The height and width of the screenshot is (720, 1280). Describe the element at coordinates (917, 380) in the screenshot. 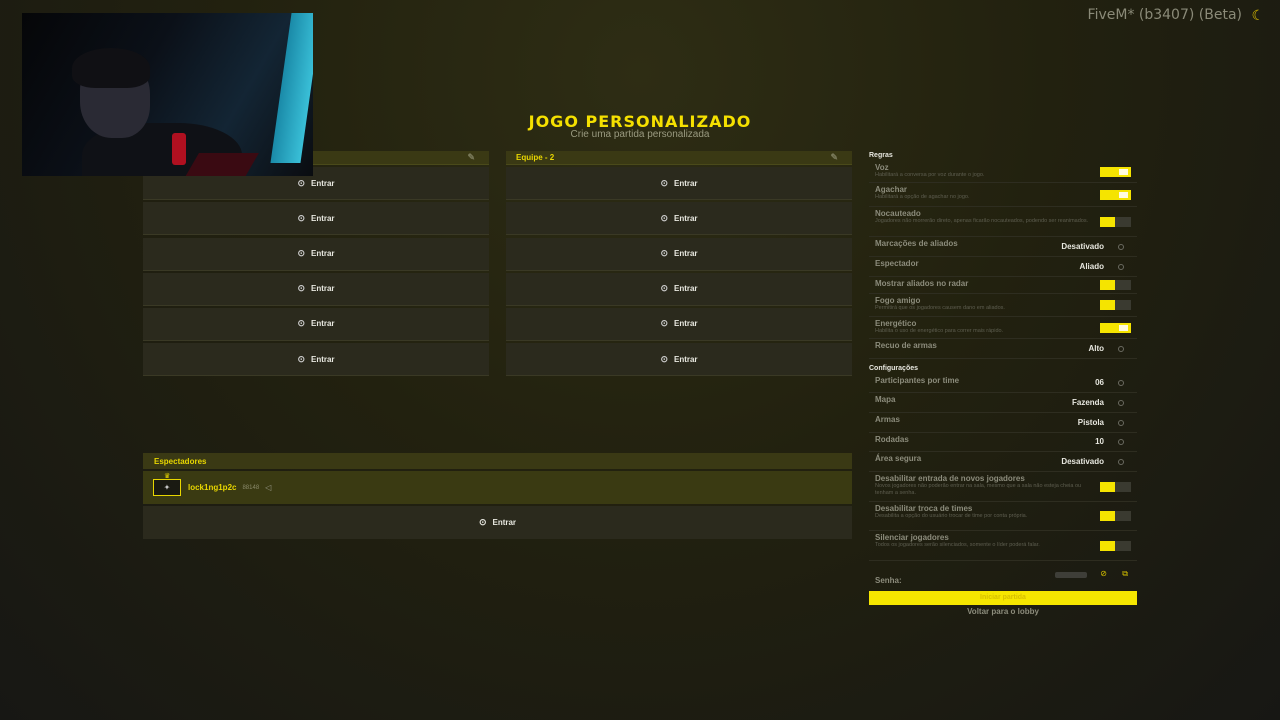

I see `setting-label: Participantes por time` at that location.